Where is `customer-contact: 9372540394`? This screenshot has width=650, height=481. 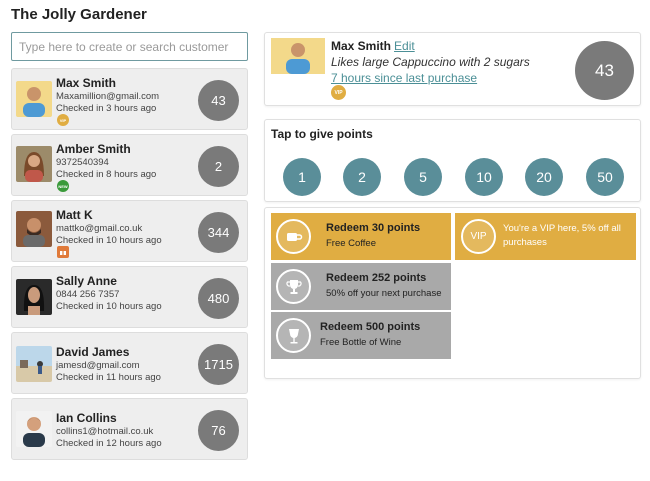
customer-contact: 9372540394 is located at coordinates (82, 162).